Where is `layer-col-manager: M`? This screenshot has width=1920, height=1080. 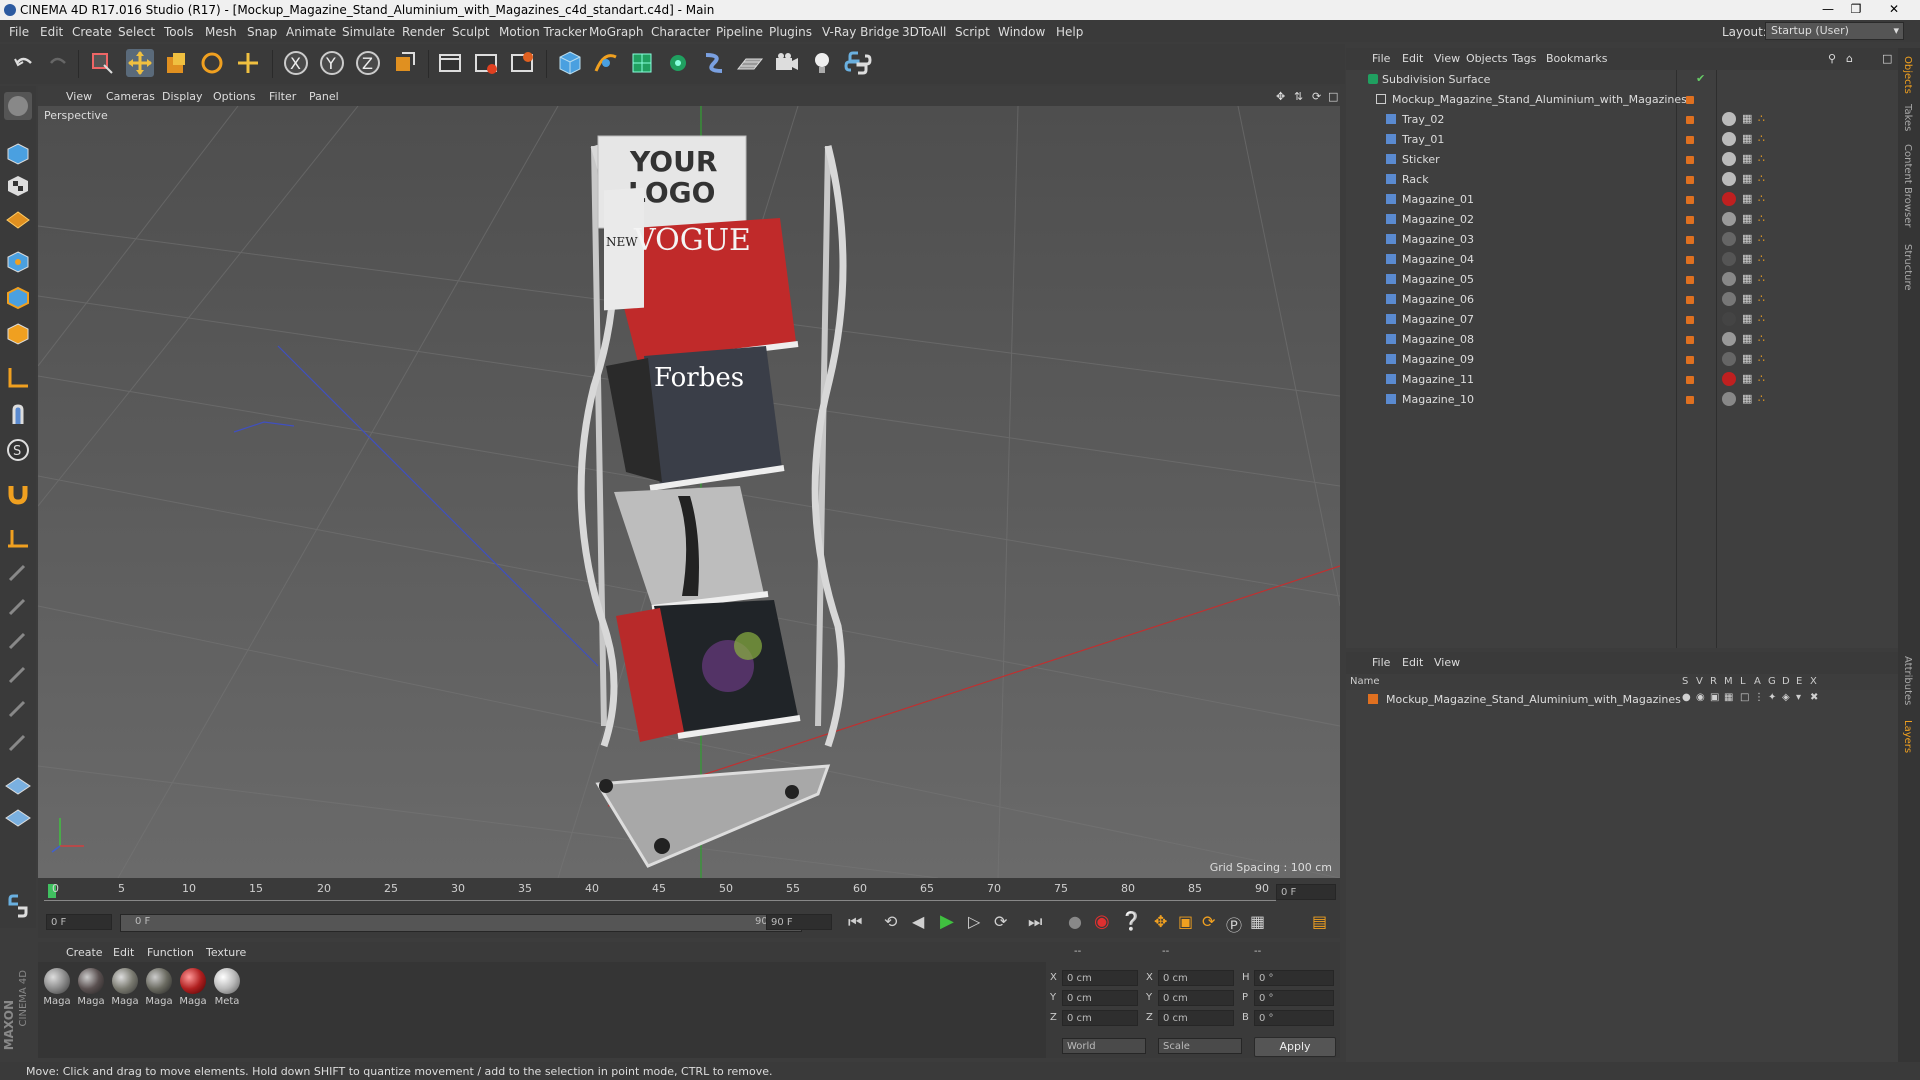 layer-col-manager: M is located at coordinates (1728, 681).